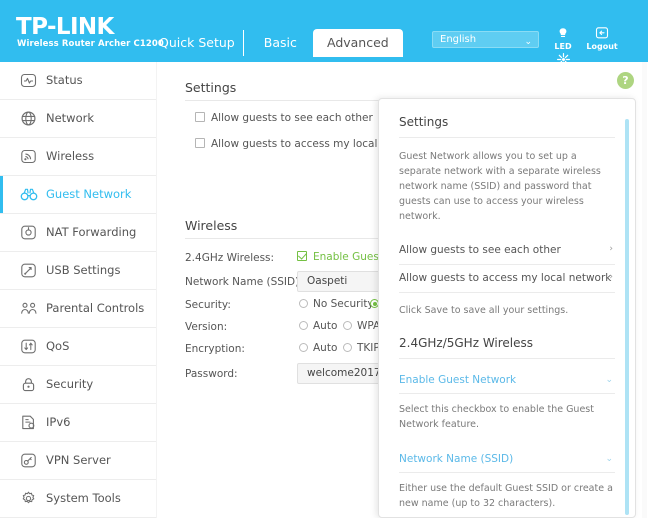 Image resolution: width=648 pixels, height=518 pixels. What do you see at coordinates (28, 460) in the screenshot?
I see `vpn-key-icon` at bounding box center [28, 460].